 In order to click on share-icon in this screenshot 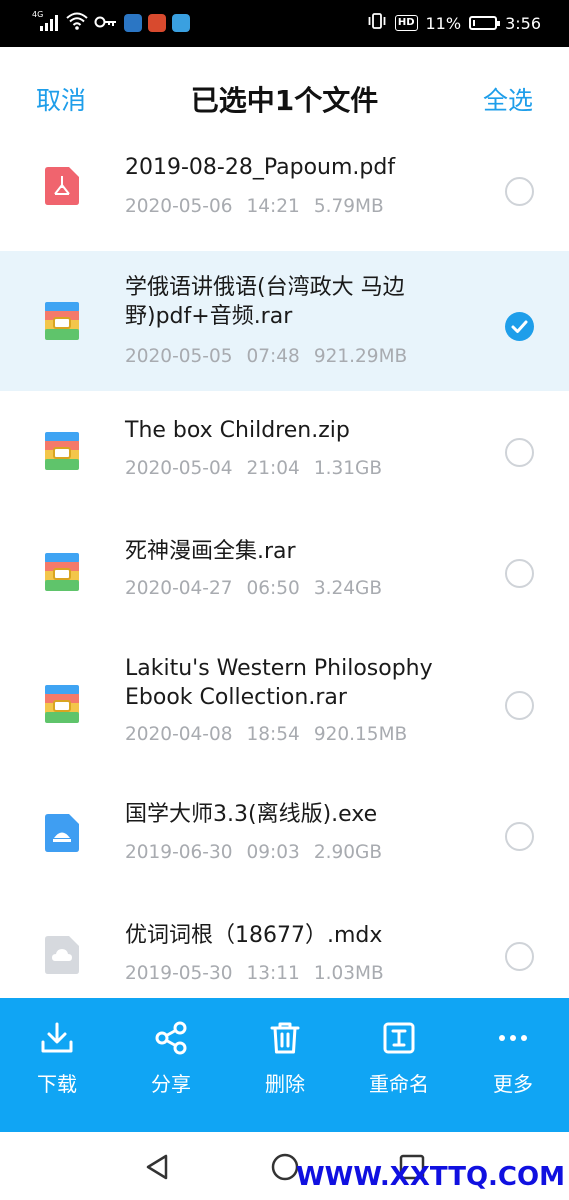, I will do `click(171, 1038)`.